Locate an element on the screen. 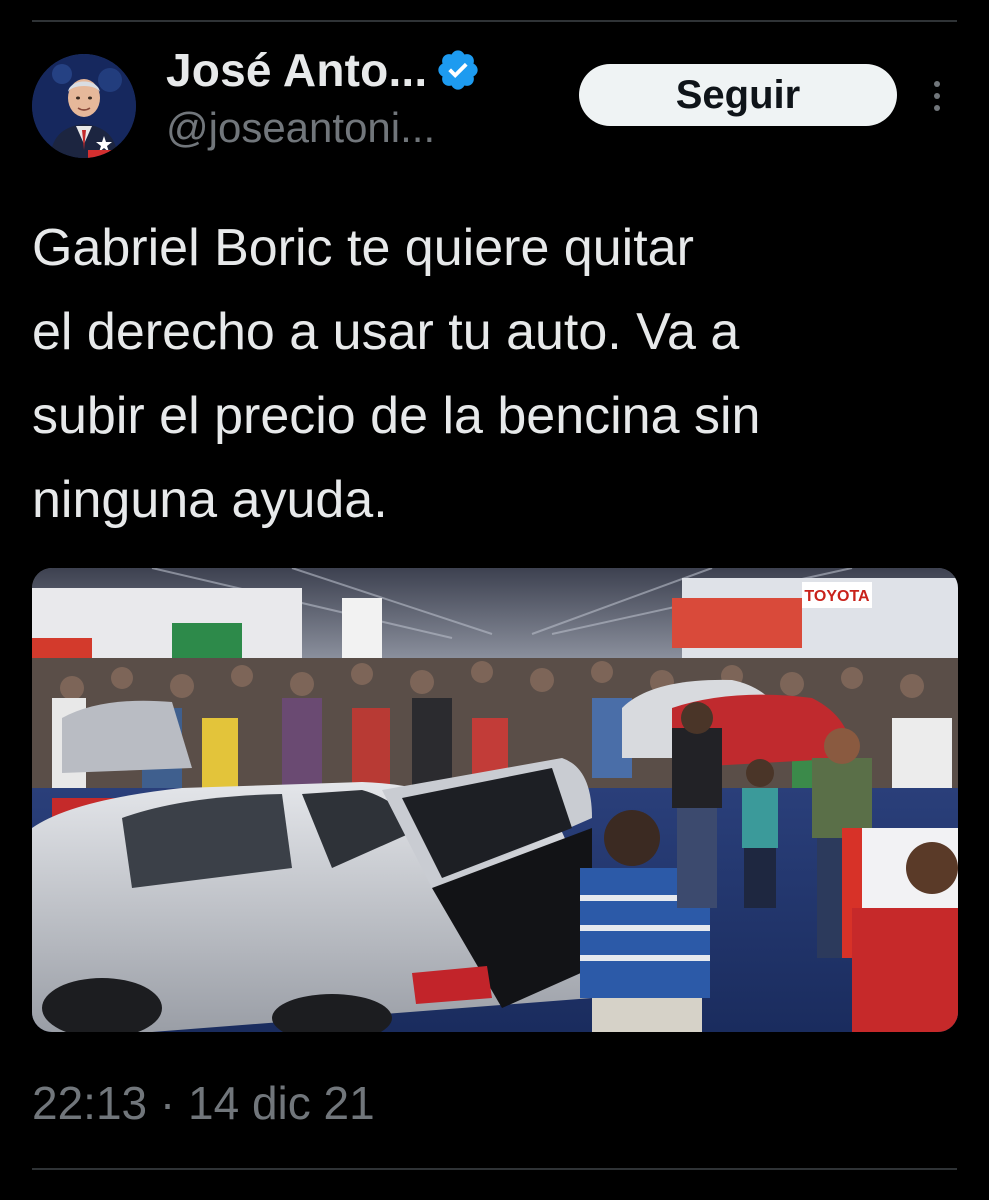  follow-button: Seguir is located at coordinates (738, 95).